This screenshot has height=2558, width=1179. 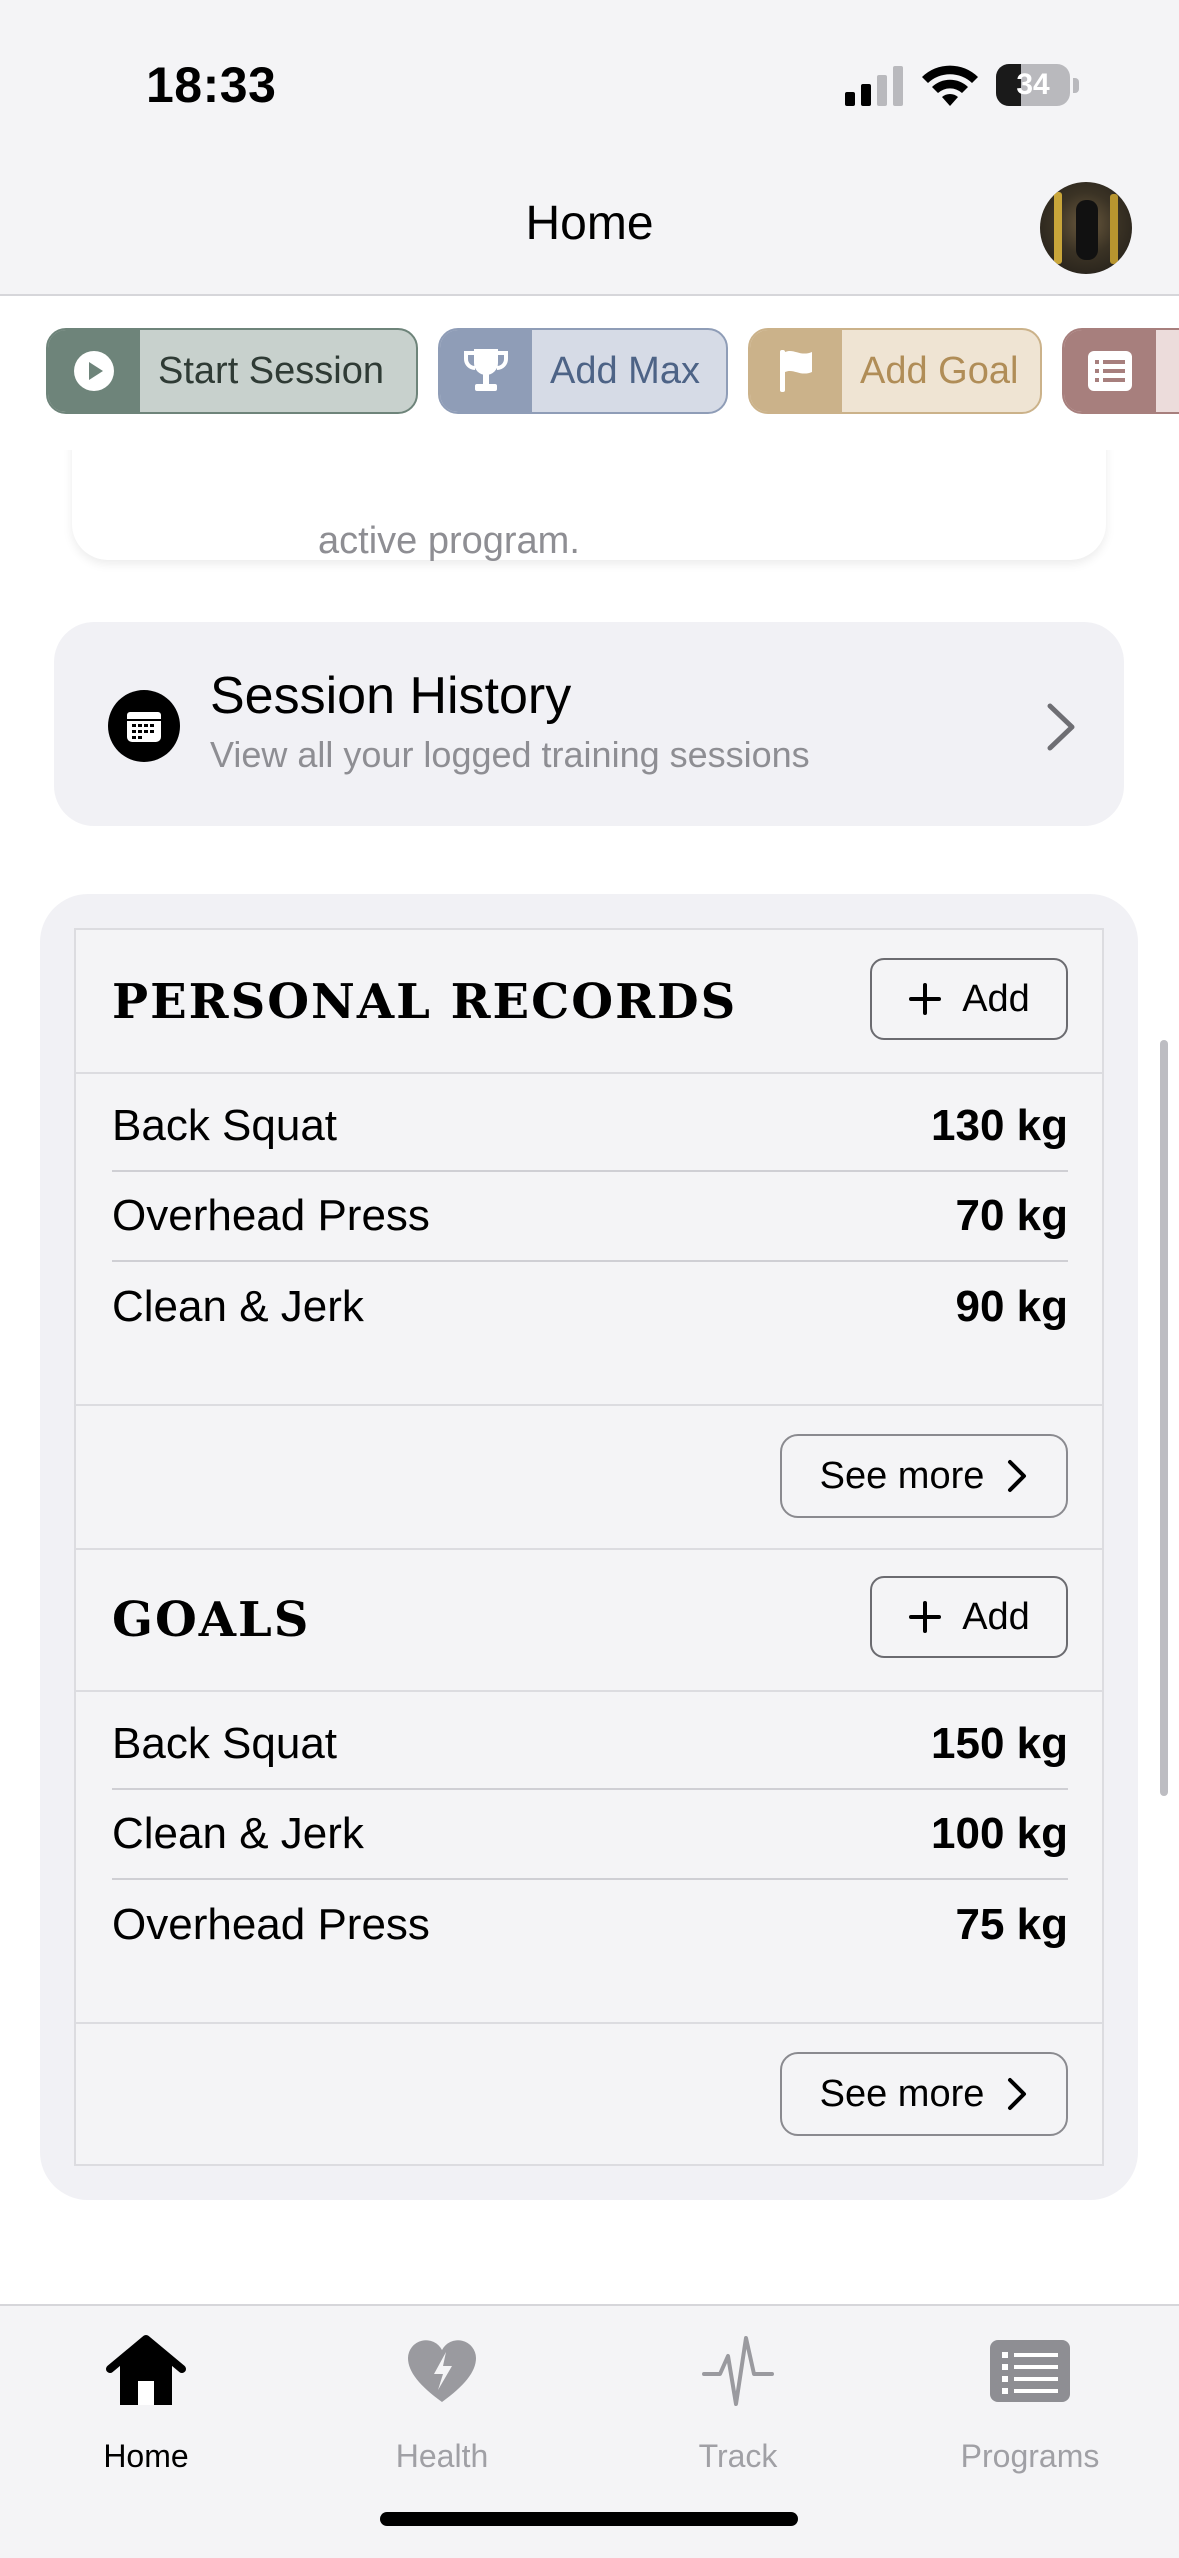 What do you see at coordinates (238, 1833) in the screenshot?
I see `goal-name: Clean & Jerk` at bounding box center [238, 1833].